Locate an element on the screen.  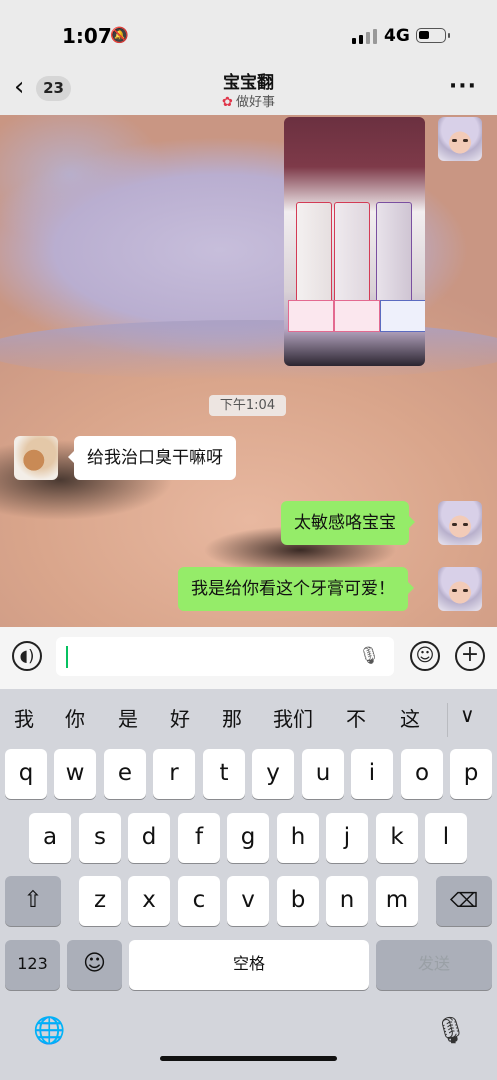
battery-icon is located at coordinates (433, 35).